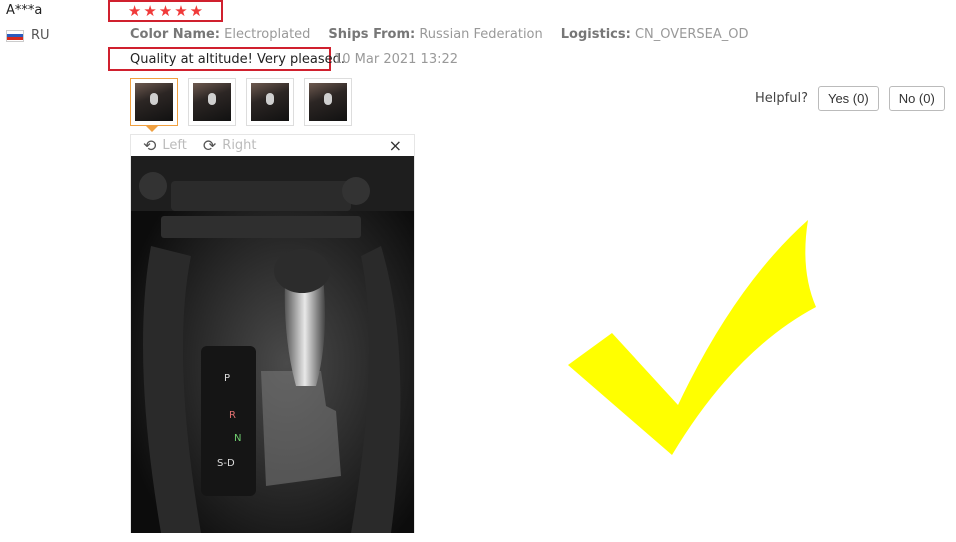 The height and width of the screenshot is (542, 956). I want to click on selected-thumbnail-caret, so click(152, 129).